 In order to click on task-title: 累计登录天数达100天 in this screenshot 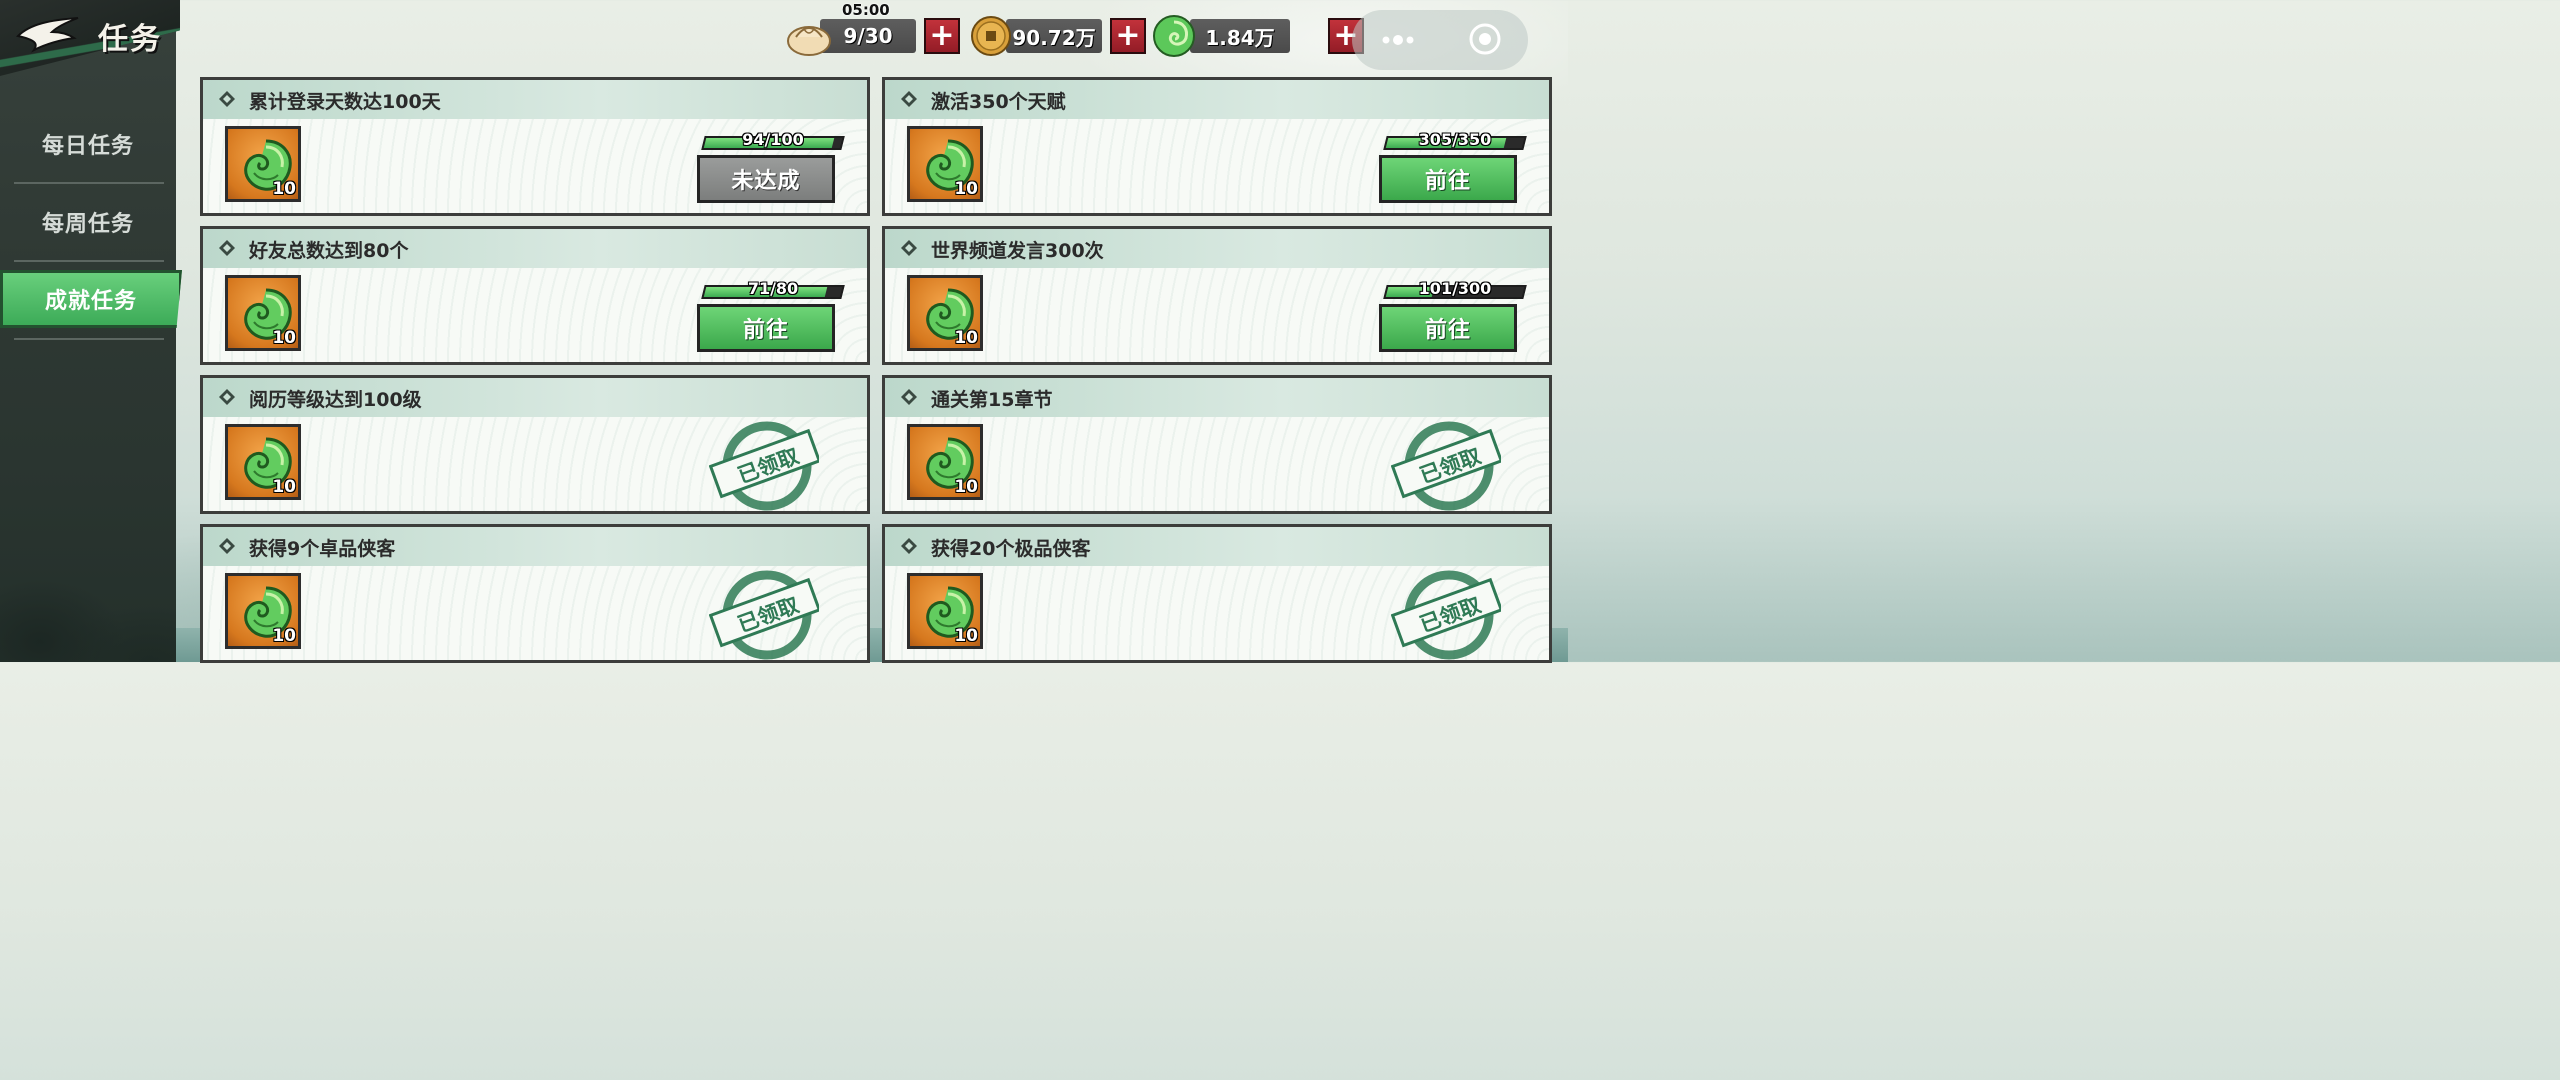, I will do `click(345, 102)`.